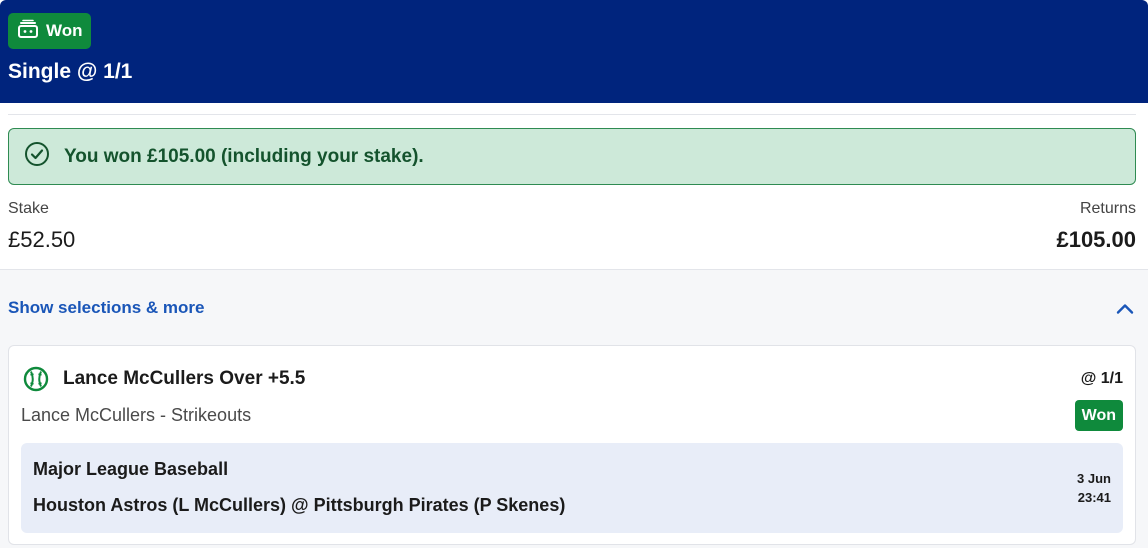 Image resolution: width=1148 pixels, height=548 pixels. Describe the element at coordinates (572, 309) in the screenshot. I see `show-selections-toggle: Show selections & more` at that location.